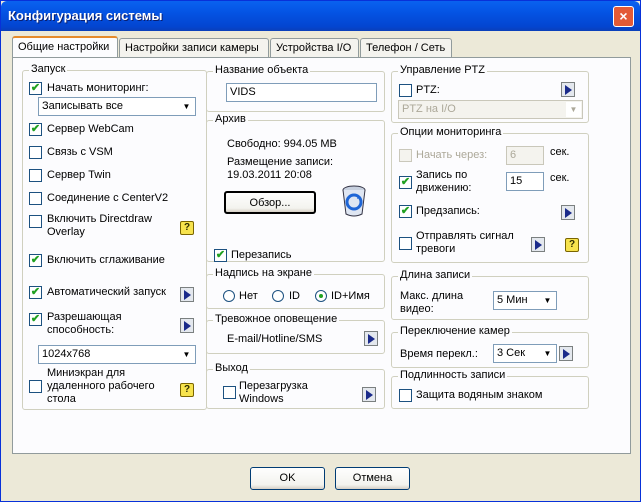 The height and width of the screenshot is (502, 641). Describe the element at coordinates (465, 236) in the screenshot. I see `send-alarm-label-line1: Отправлять сигнал` at that location.